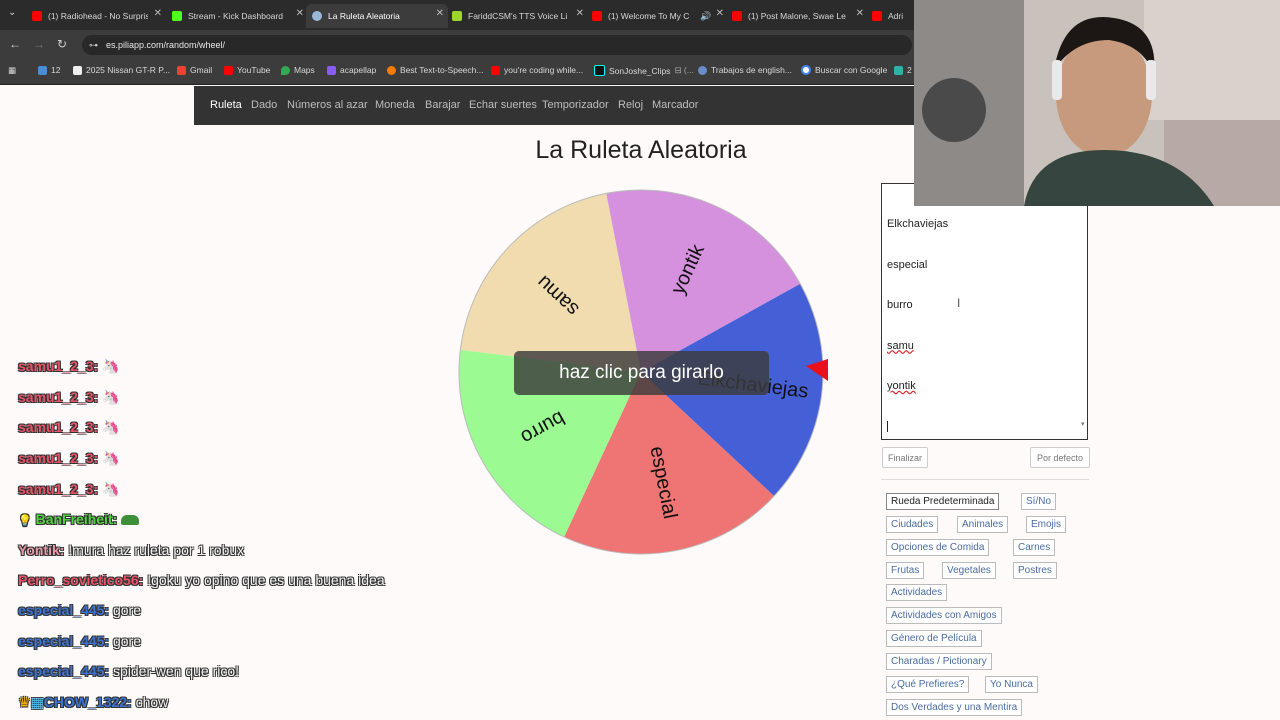 The height and width of the screenshot is (720, 1280). Describe the element at coordinates (358, 70) in the screenshot. I see `bookmark-label: acapellap` at that location.